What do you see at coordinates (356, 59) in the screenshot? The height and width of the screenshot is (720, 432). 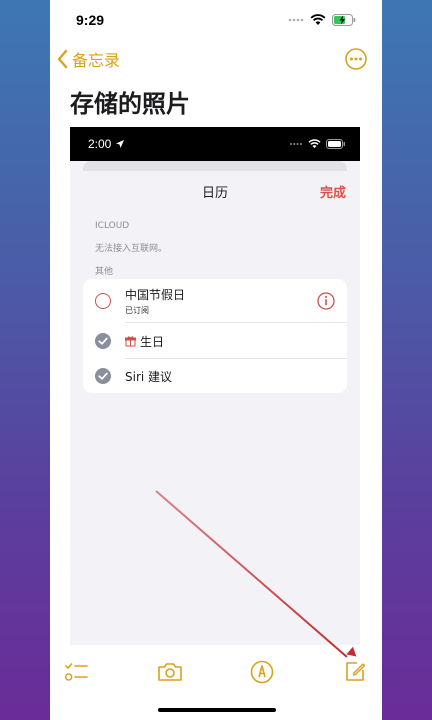 I see `more-icon` at bounding box center [356, 59].